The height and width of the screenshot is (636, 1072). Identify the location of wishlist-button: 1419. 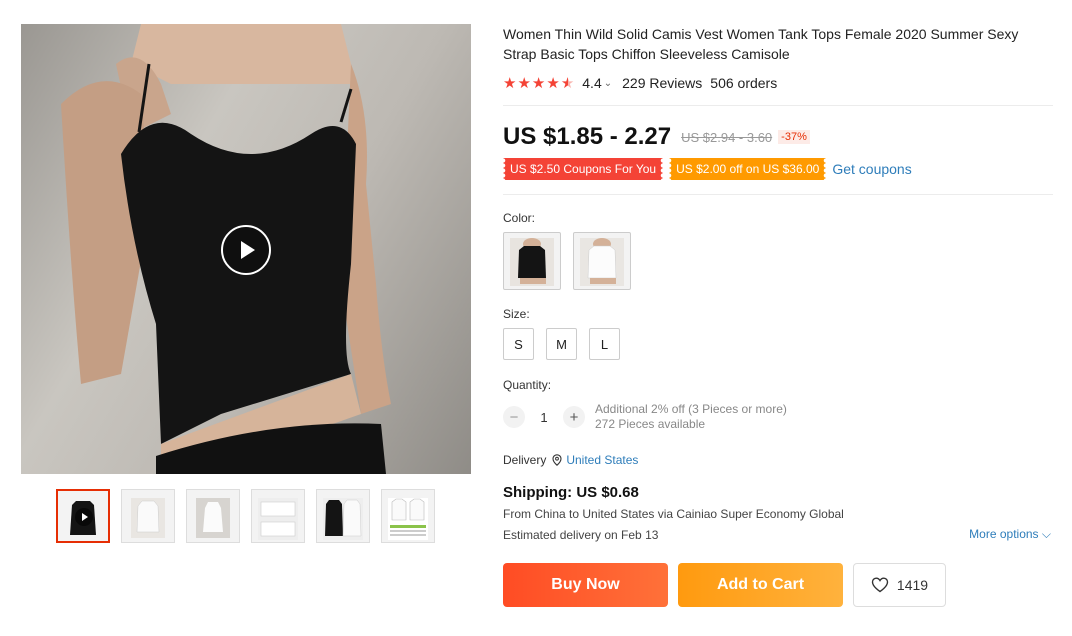
(899, 585).